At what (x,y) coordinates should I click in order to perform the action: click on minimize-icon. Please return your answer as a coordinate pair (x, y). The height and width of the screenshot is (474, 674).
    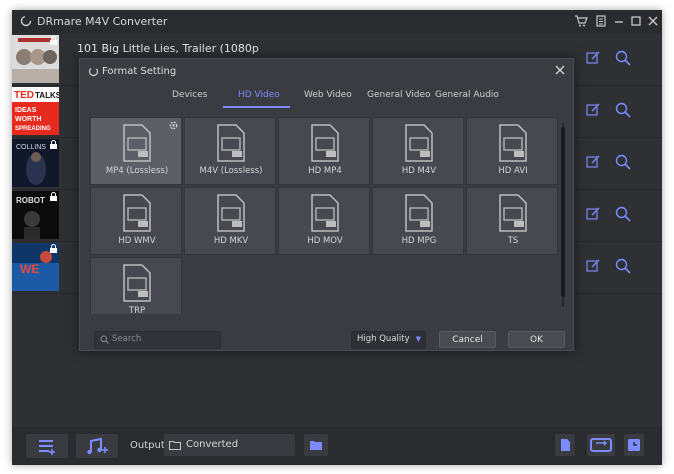
    Looking at the image, I should click on (619, 21).